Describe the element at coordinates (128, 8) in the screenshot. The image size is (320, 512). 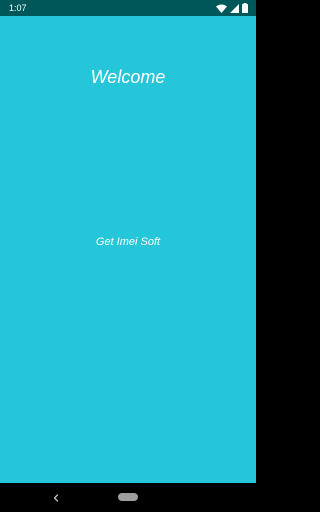
I see `status-bar: 1:07` at that location.